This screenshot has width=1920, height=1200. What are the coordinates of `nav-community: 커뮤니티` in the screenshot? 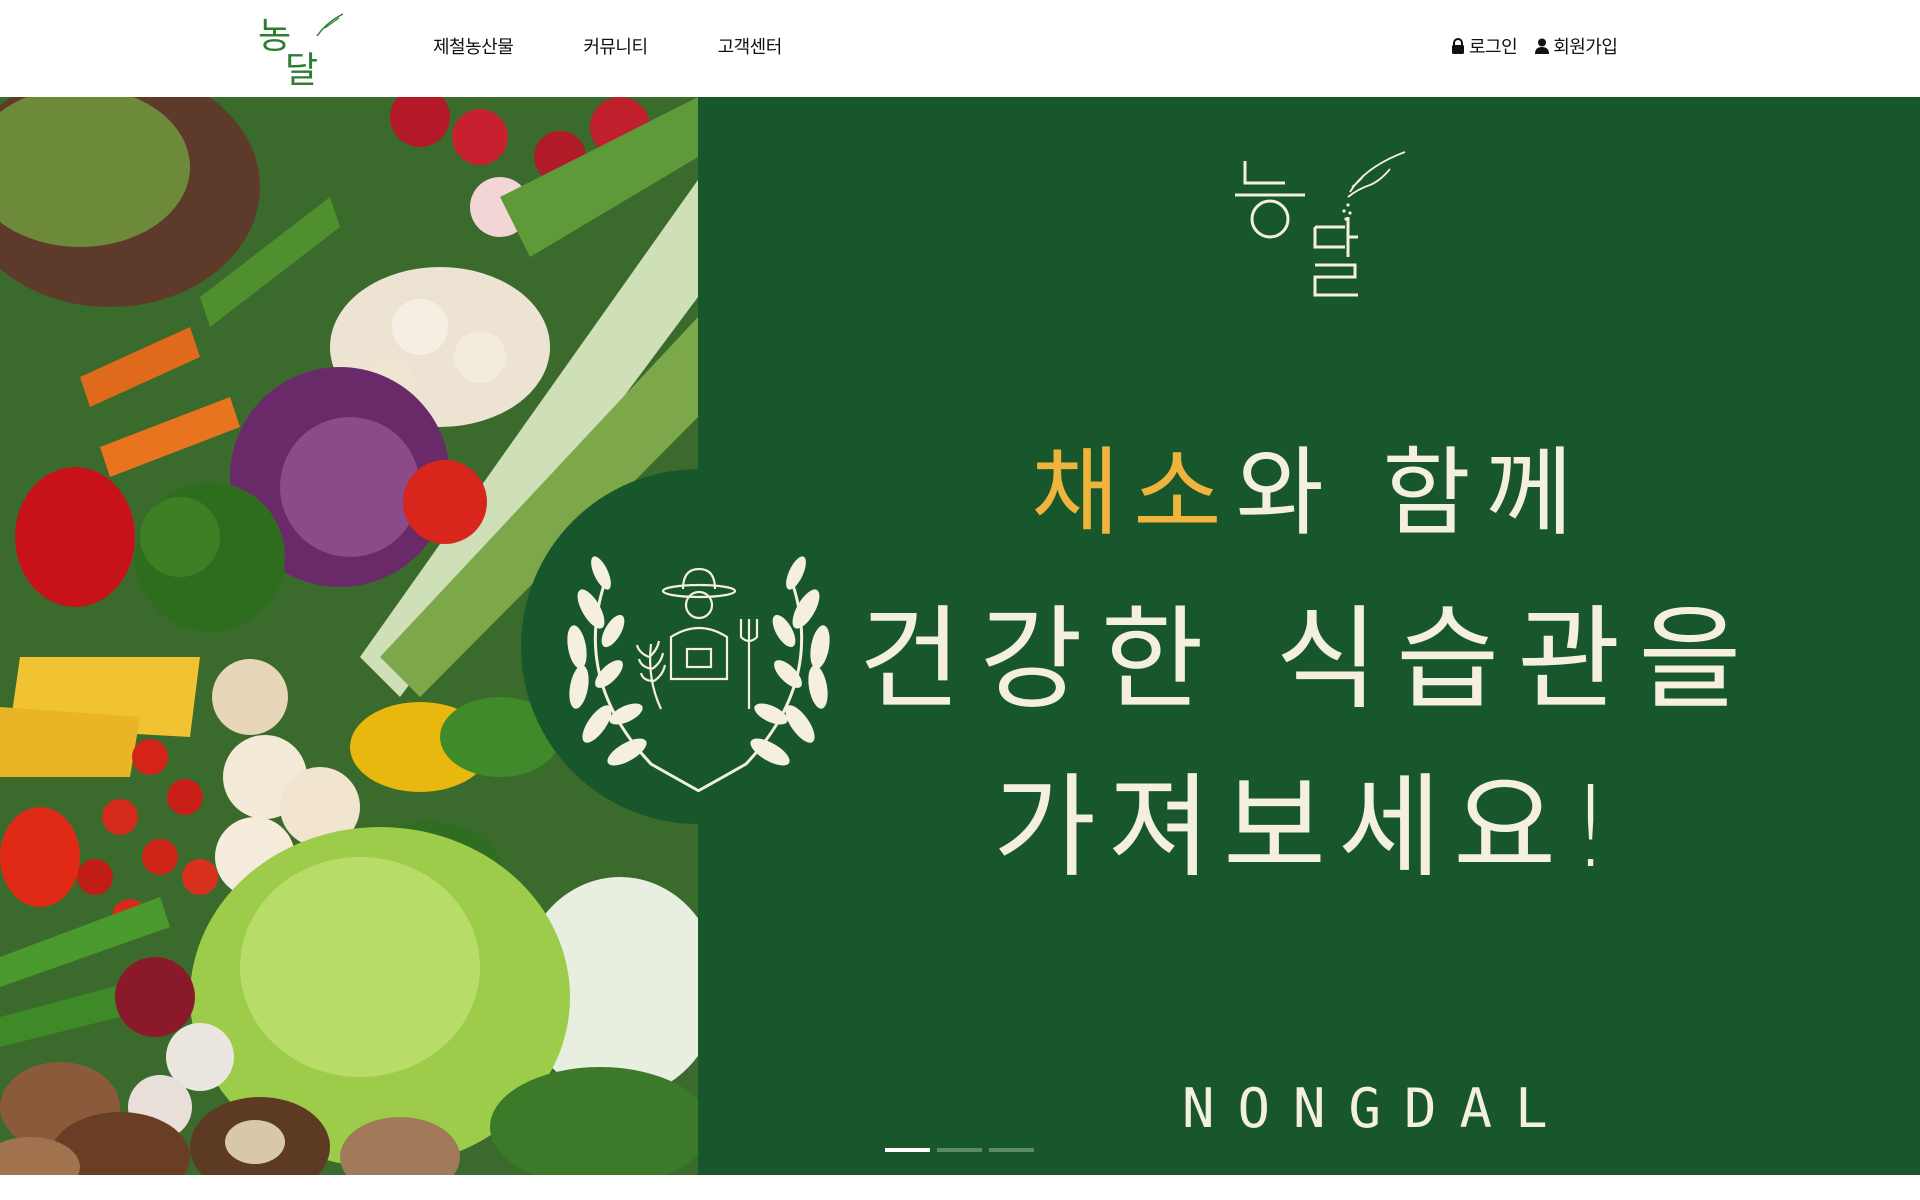 It's located at (615, 46).